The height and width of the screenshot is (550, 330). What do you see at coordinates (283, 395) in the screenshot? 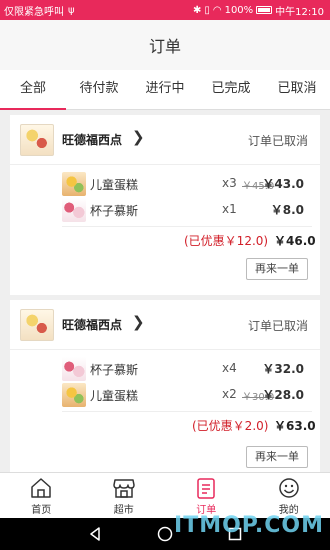
I see `item-price: ￥28.0` at bounding box center [283, 395].